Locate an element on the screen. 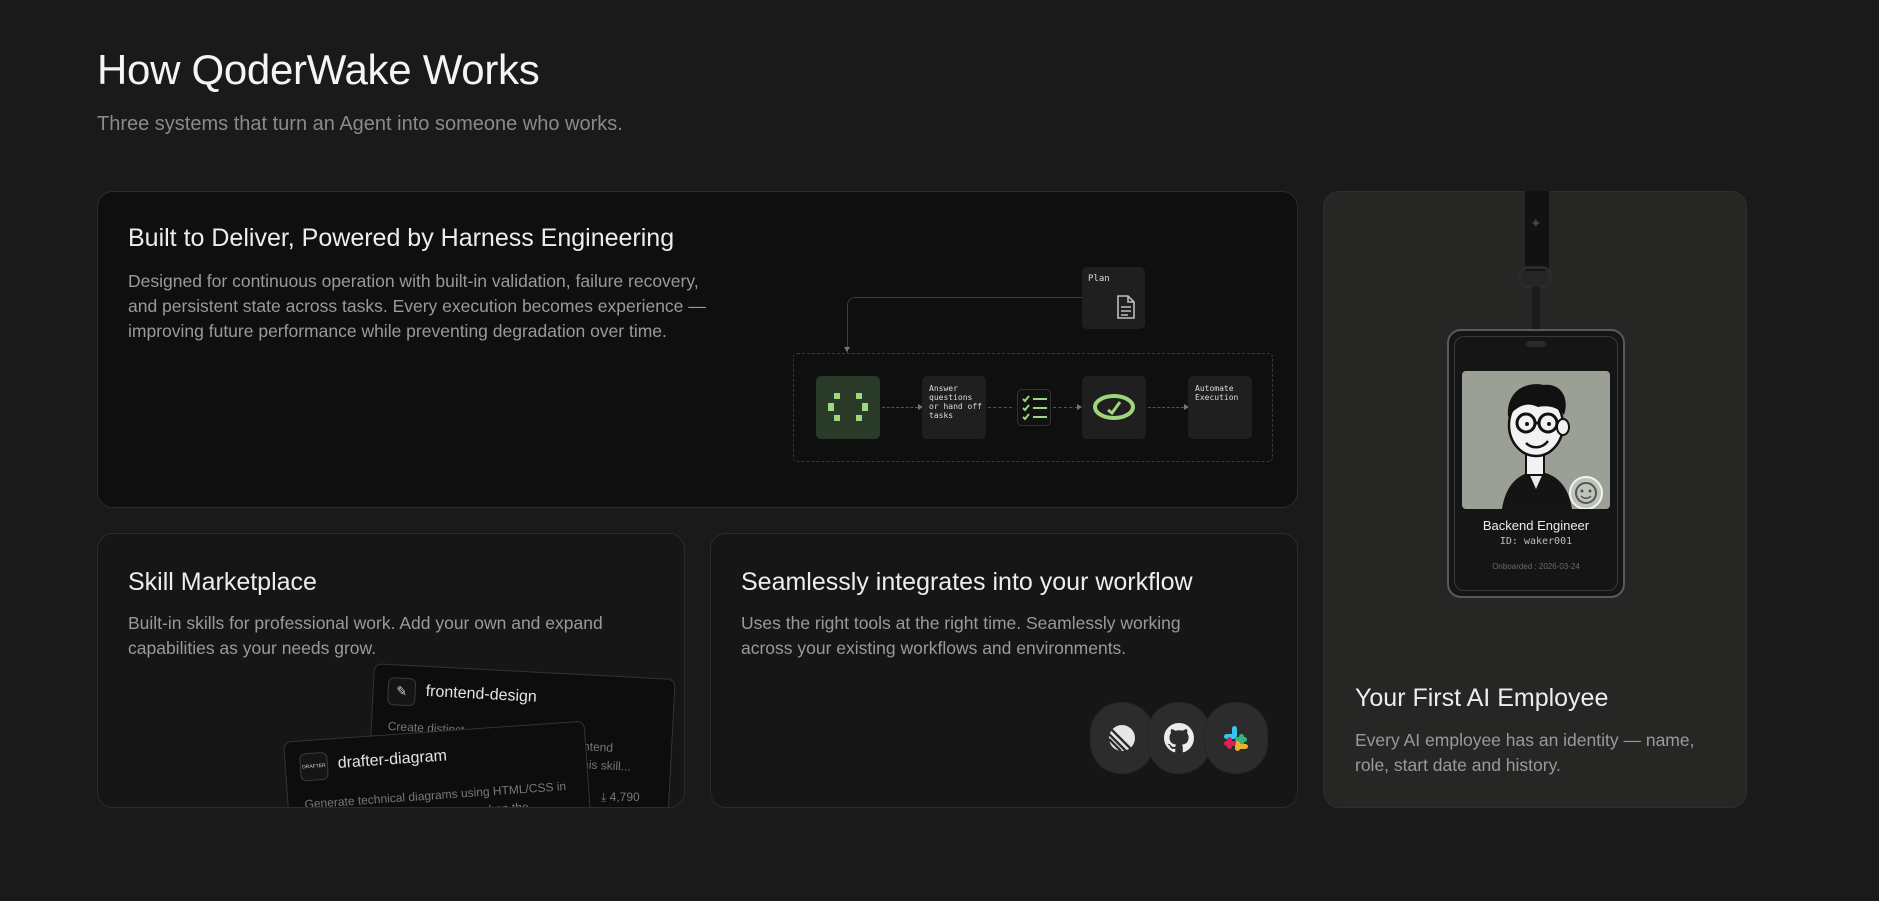  lanyard-clip-ring is located at coordinates (1535, 277).